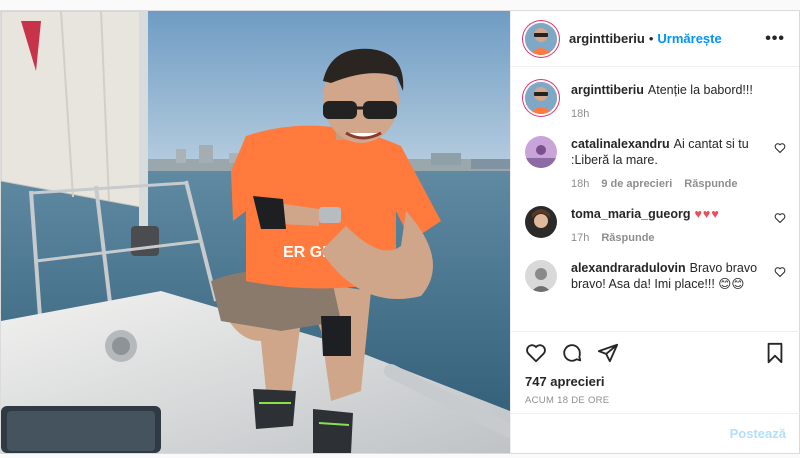 The width and height of the screenshot is (800, 458). What do you see at coordinates (676, 102) in the screenshot?
I see `caption-body: arginttiberiu Atenție la babord!!! 18h` at bounding box center [676, 102].